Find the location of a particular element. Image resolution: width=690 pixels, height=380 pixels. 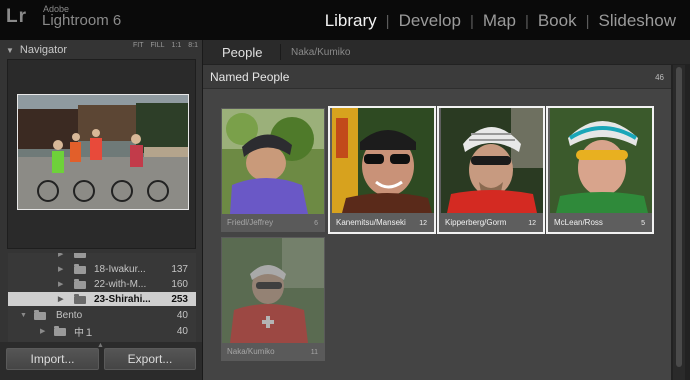

person-card: Naka/Kumiko 11 is located at coordinates (273, 299).